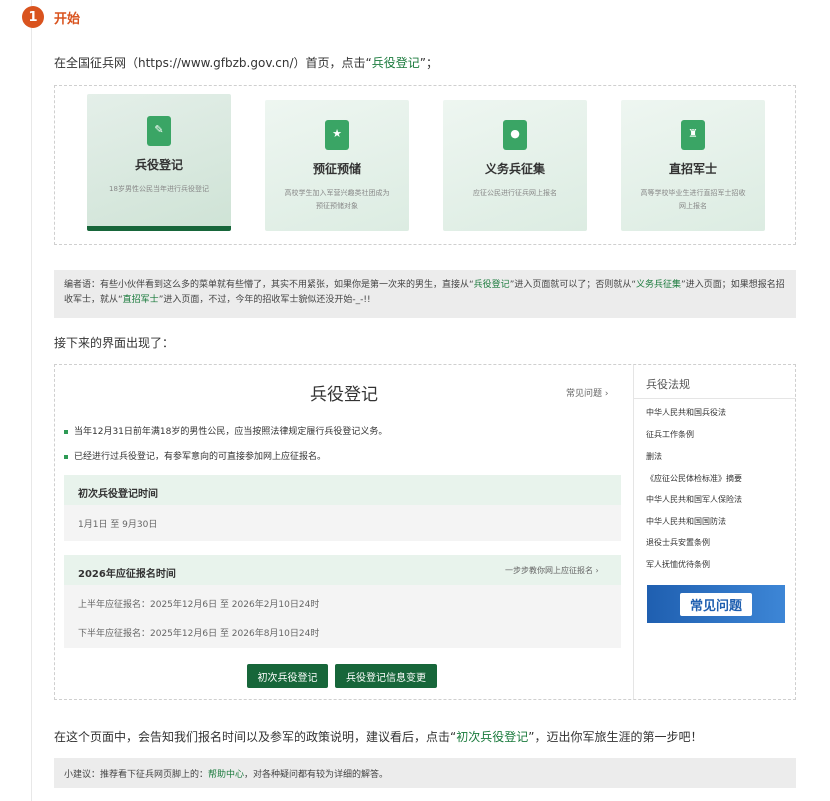  I want to click on law-item: 征兵工作条例, so click(670, 434).